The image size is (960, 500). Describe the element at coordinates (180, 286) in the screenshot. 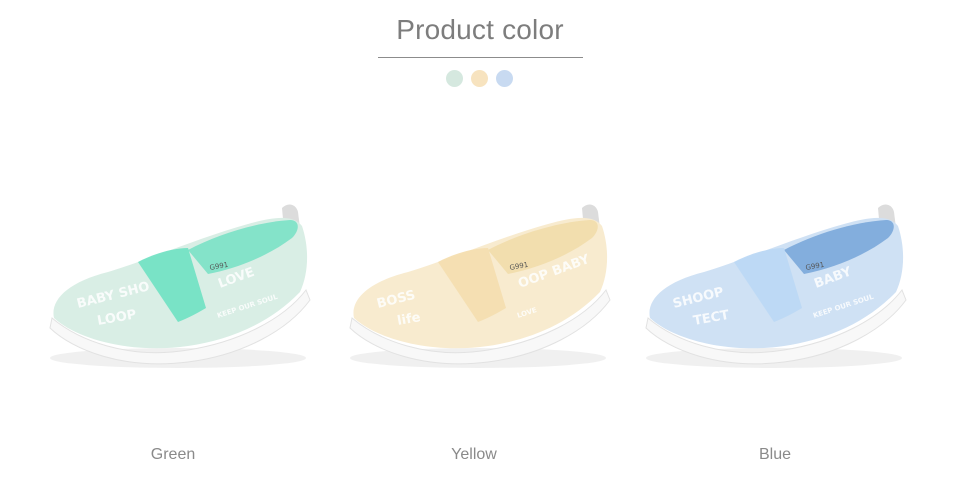

I see `shoe-image-green: G991BABY SHOLOVELOOP KEEP OUR SOUL` at that location.